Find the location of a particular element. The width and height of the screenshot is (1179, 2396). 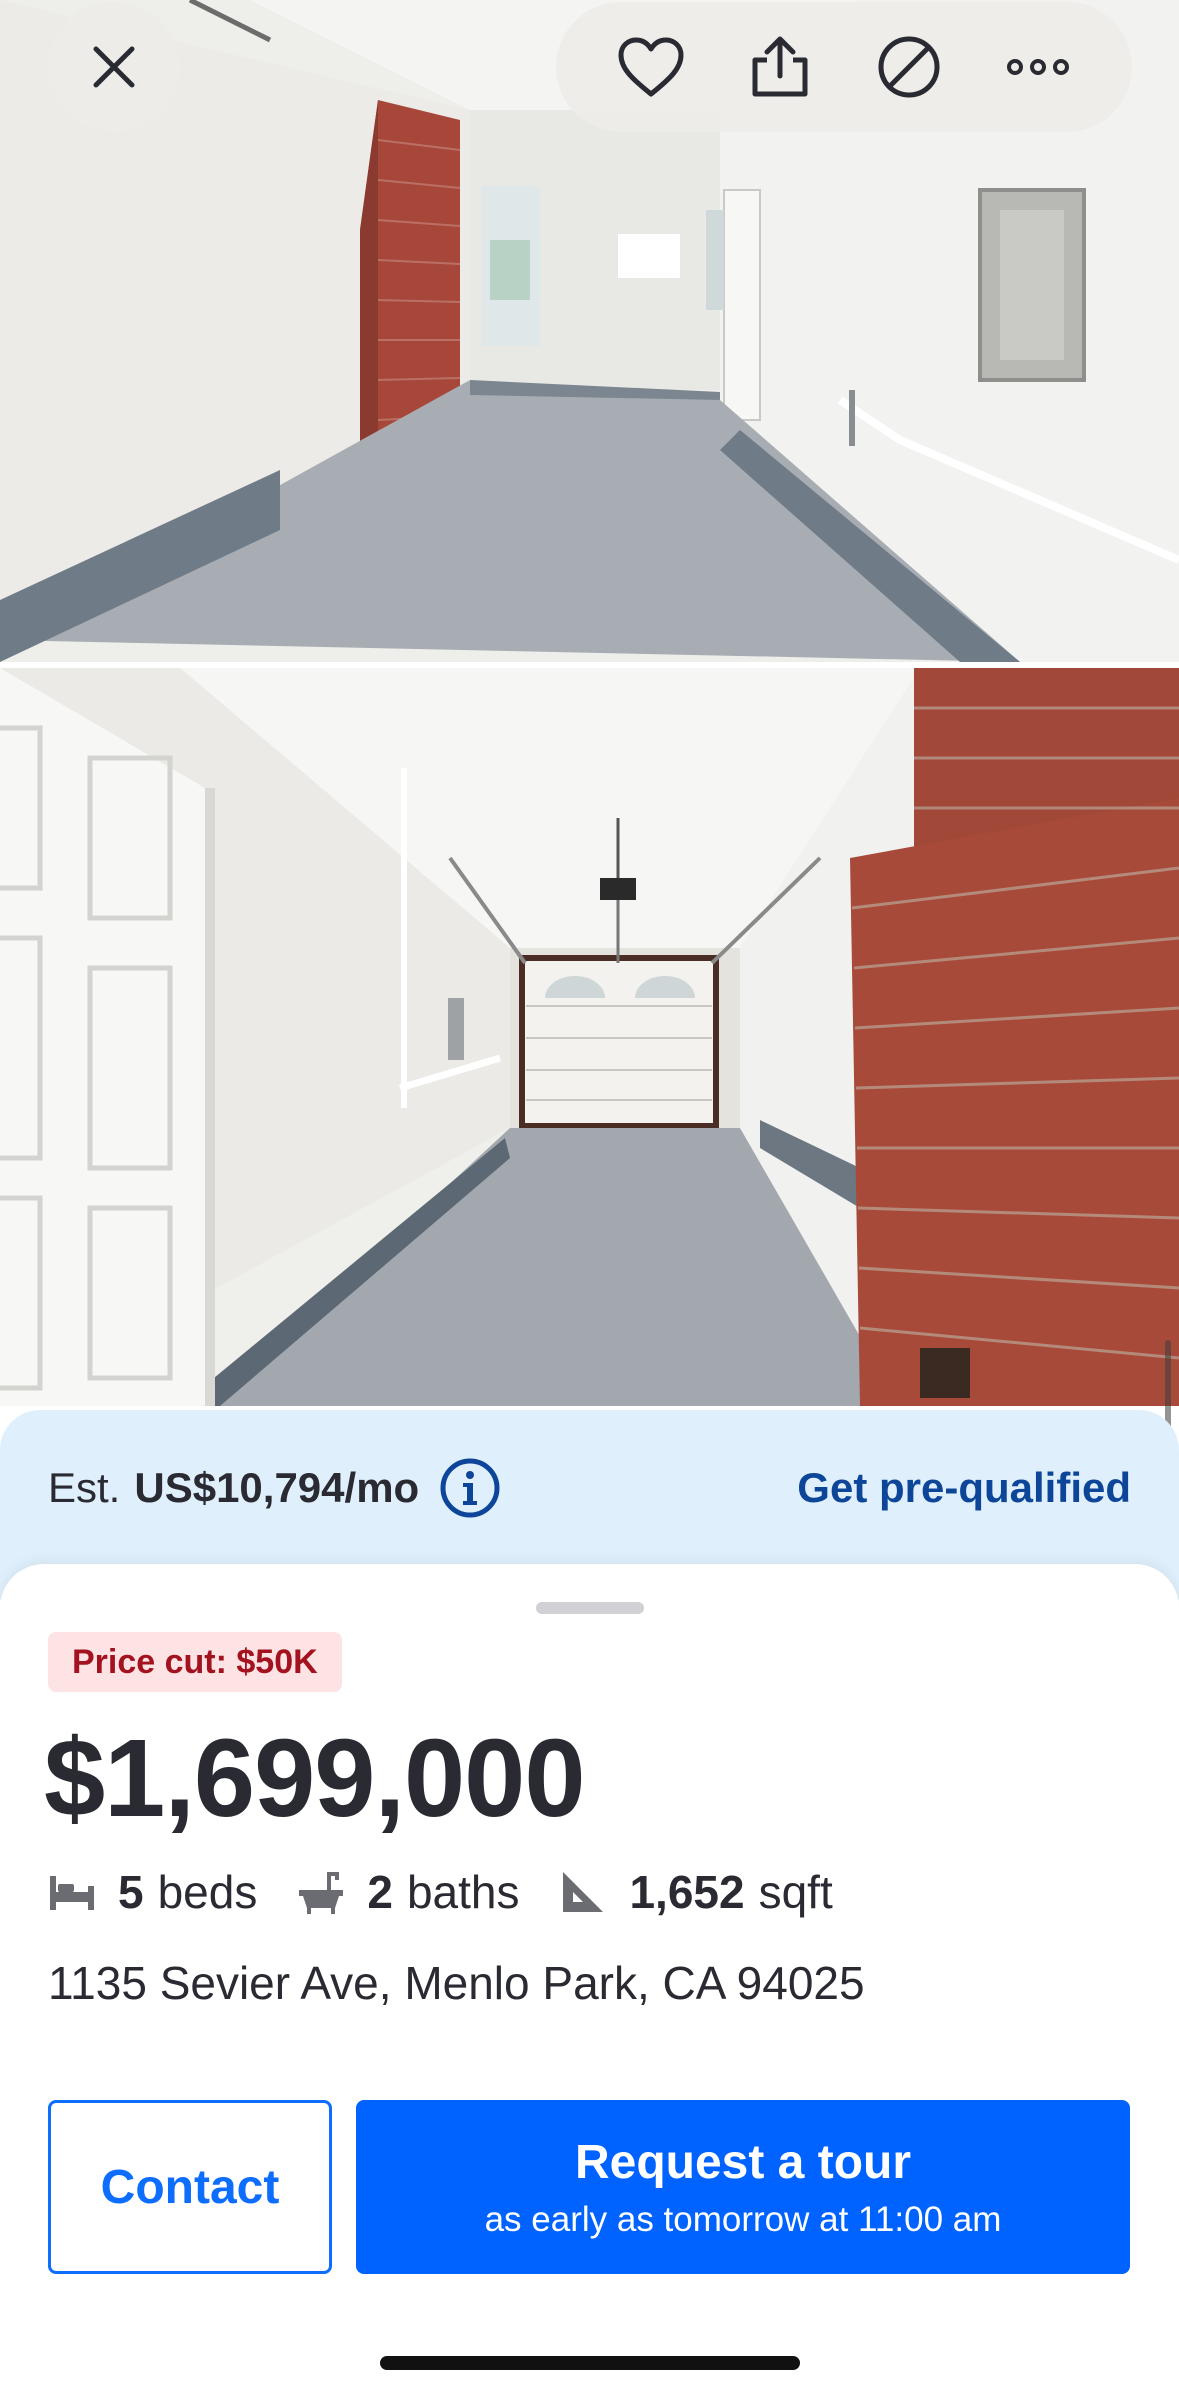

price-cut-badge: Price cut: $50K is located at coordinates (195, 1662).